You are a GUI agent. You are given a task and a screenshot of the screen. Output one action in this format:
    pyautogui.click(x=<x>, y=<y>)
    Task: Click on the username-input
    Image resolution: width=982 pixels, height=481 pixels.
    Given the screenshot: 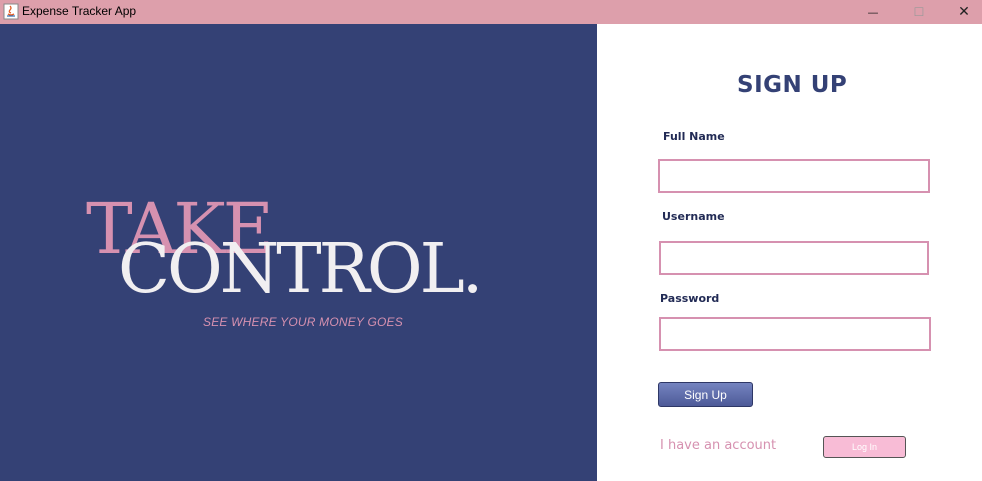 What is the action you would take?
    pyautogui.click(x=794, y=258)
    